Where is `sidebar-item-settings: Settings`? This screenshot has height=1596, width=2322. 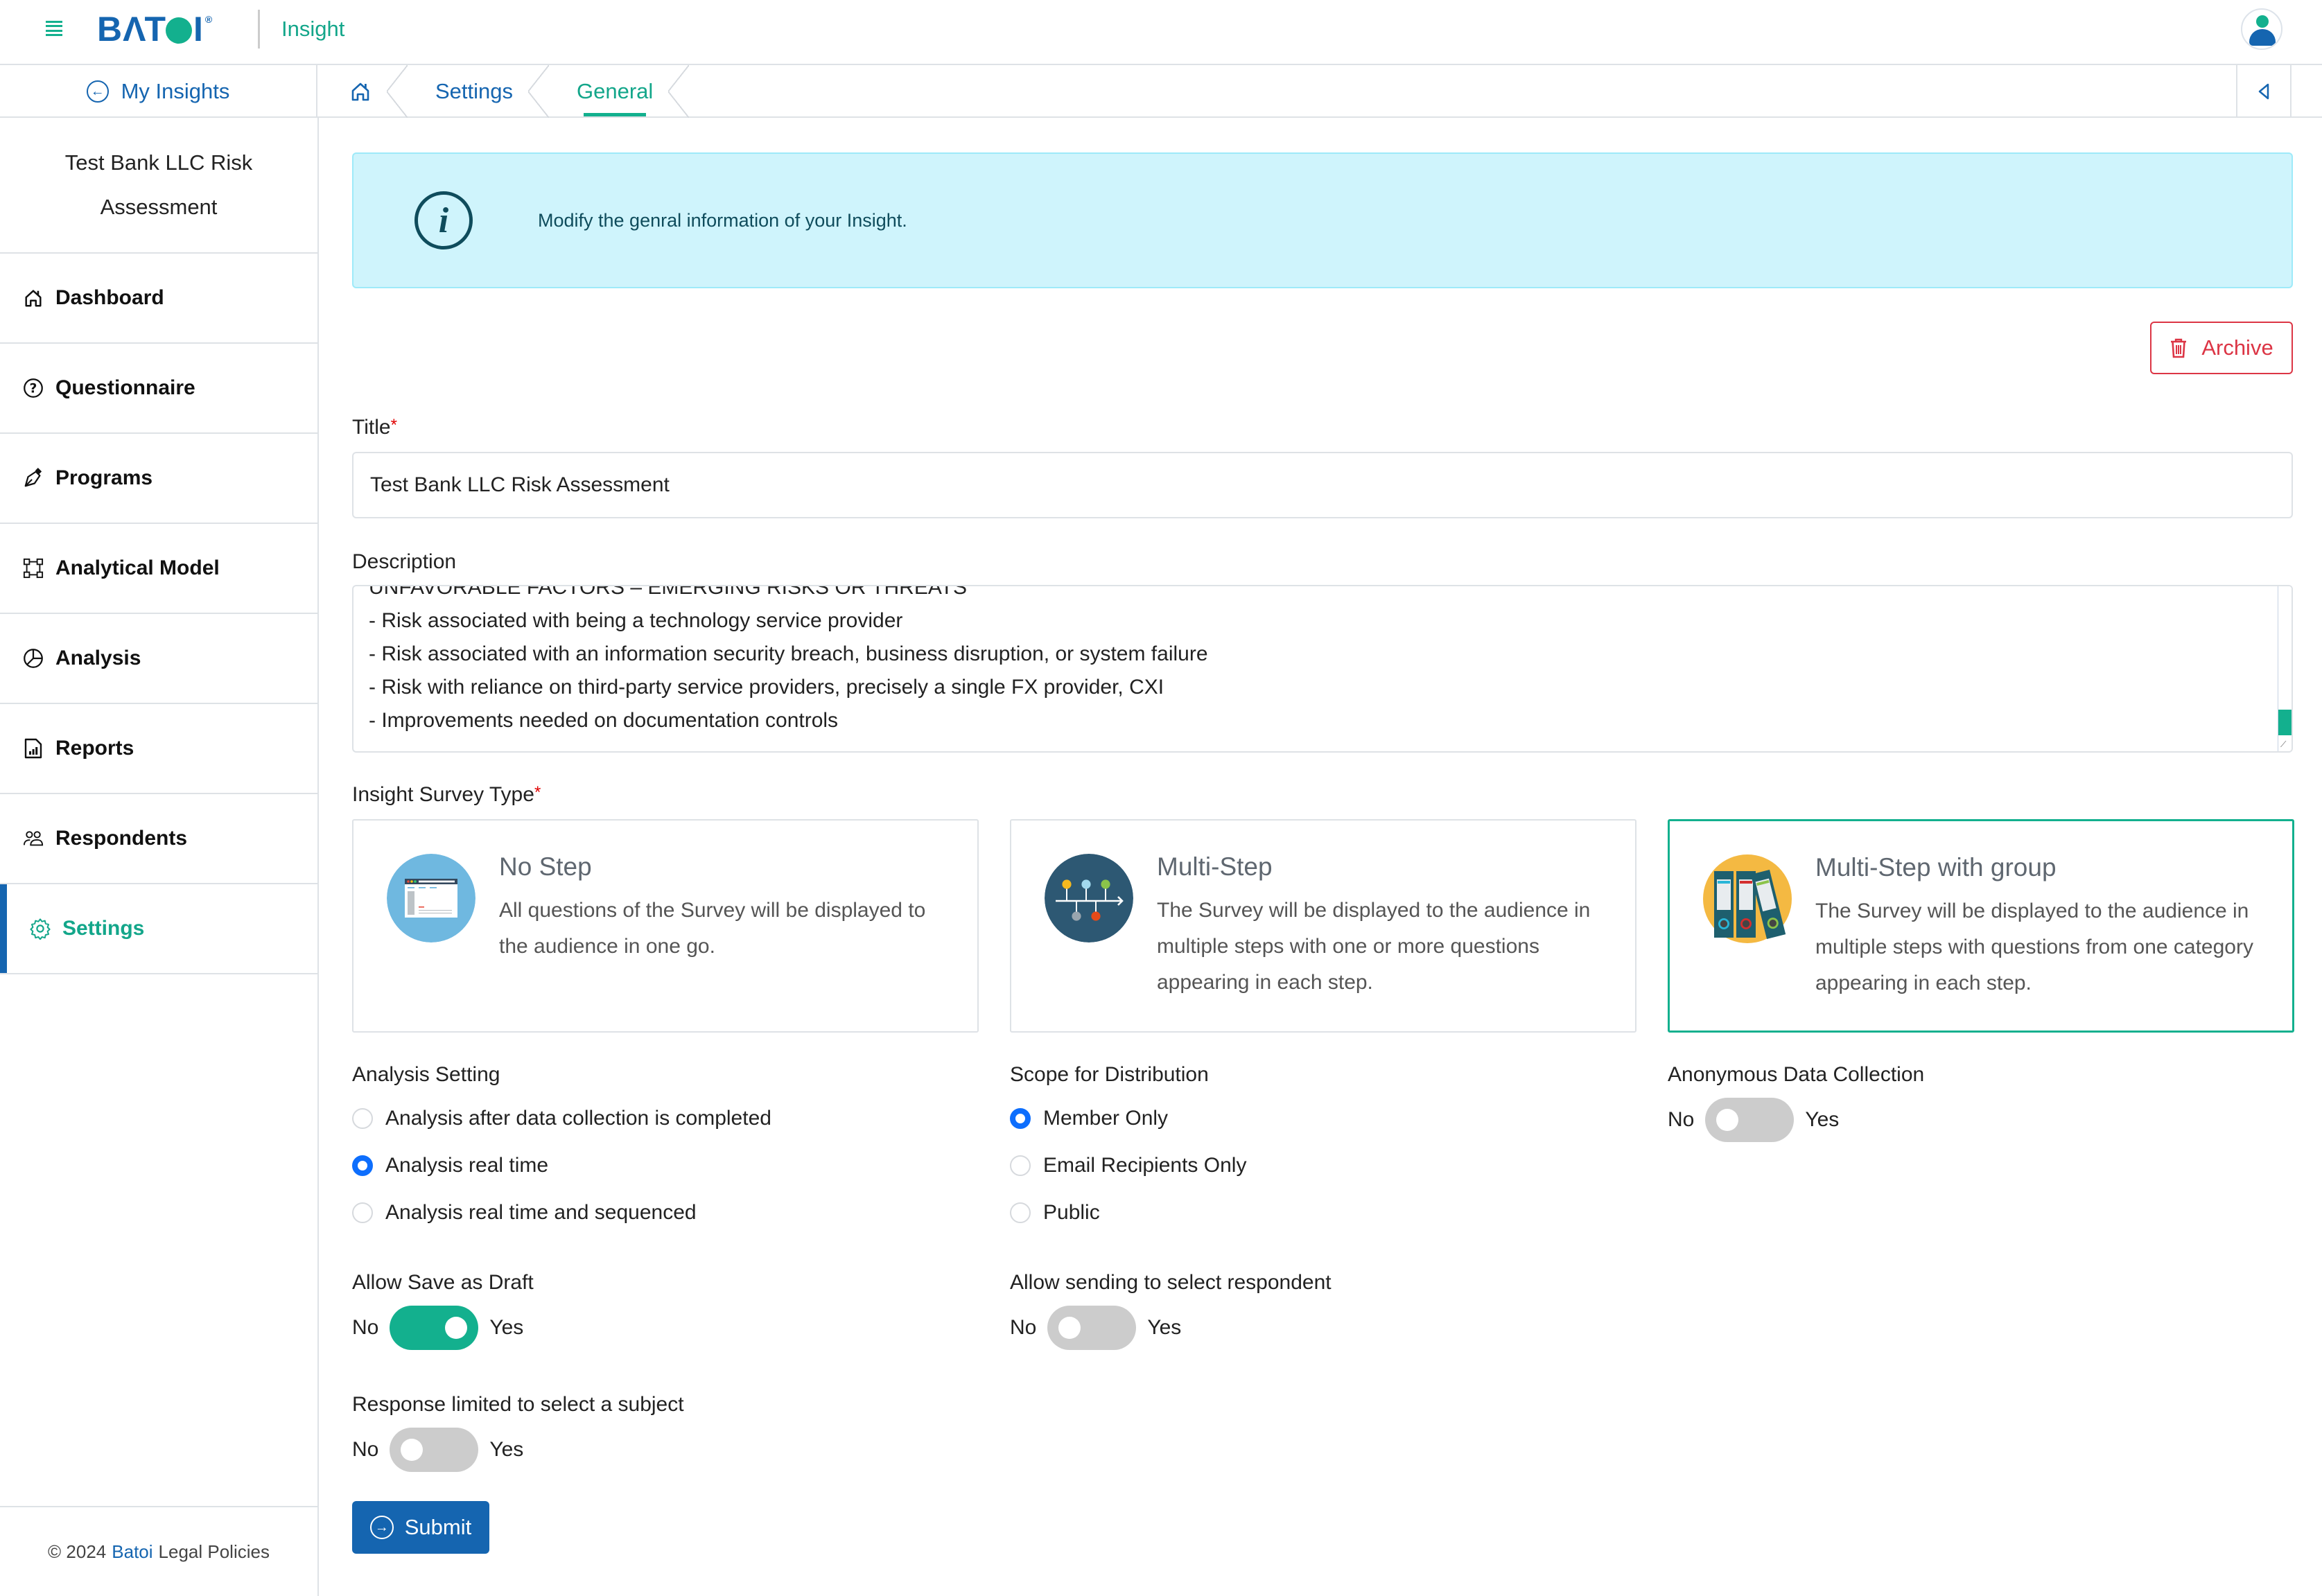
sidebar-item-settings: Settings is located at coordinates (158, 929).